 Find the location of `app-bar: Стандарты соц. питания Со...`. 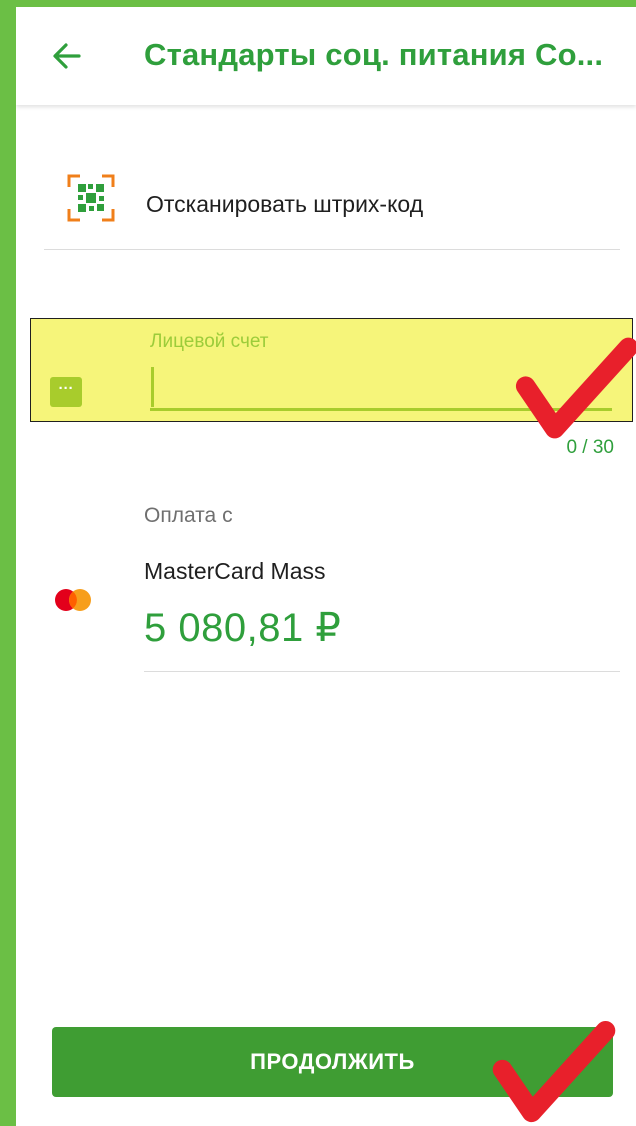

app-bar: Стандарты соц. питания Со... is located at coordinates (326, 56).